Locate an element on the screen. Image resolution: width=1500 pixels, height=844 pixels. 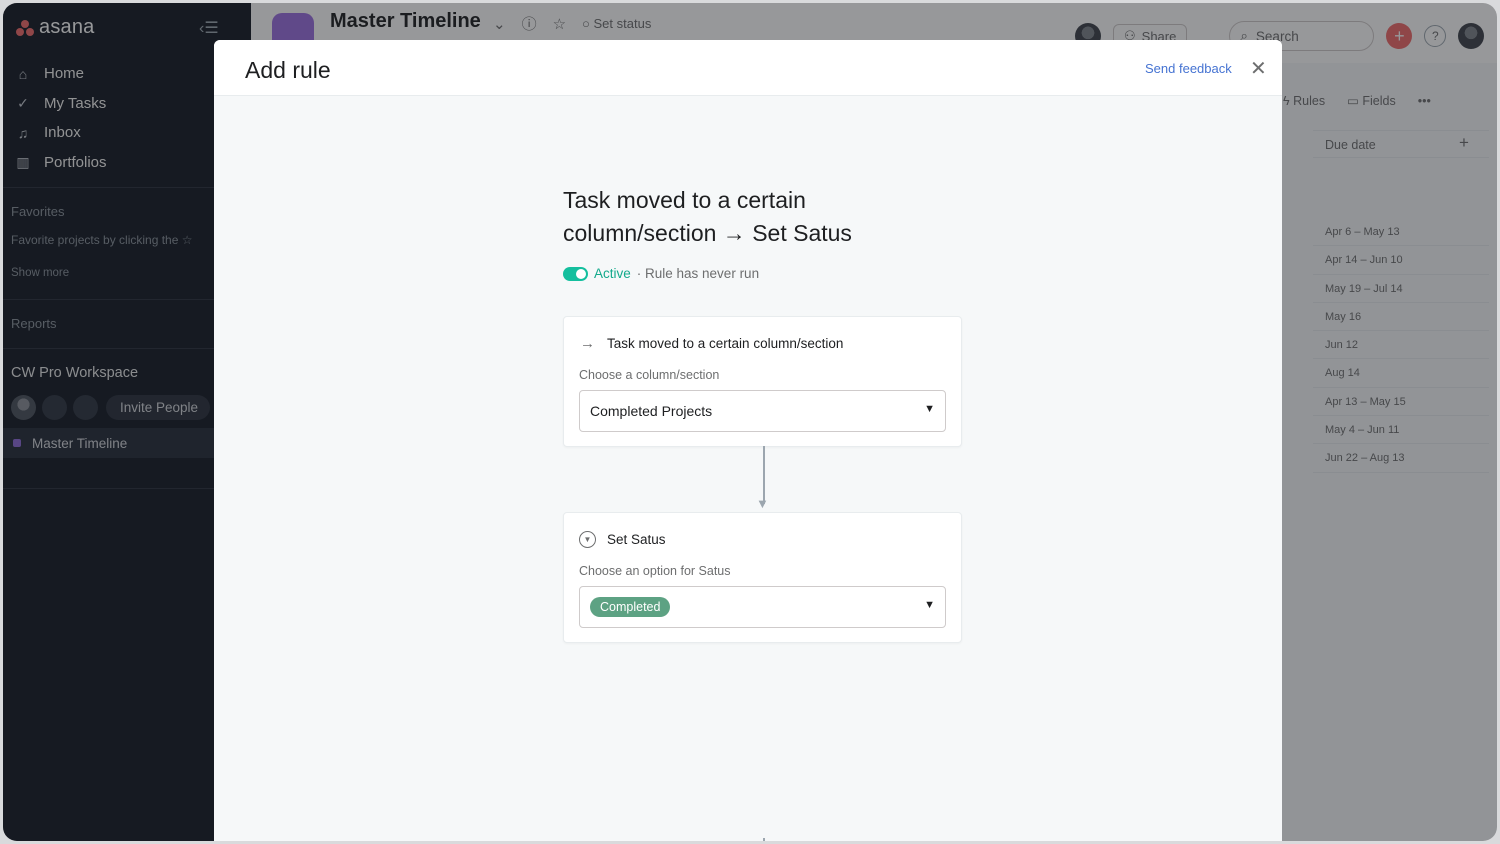
arrow-down-icon: ▼ is located at coordinates (762, 503).